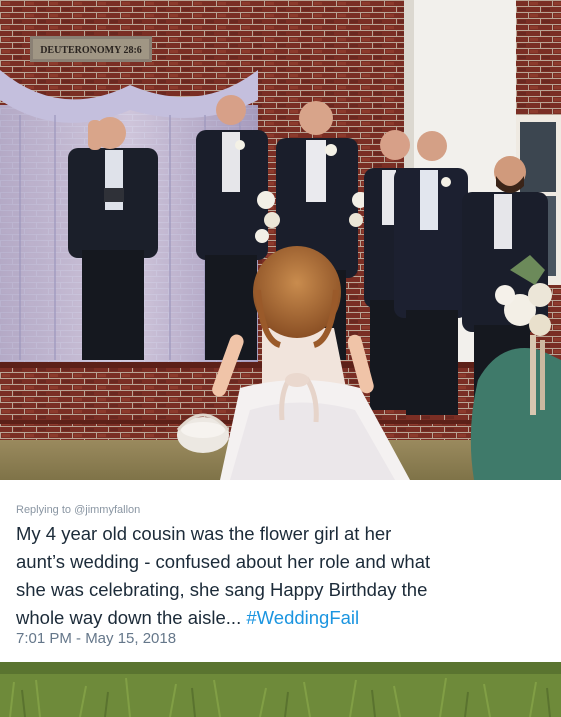 Image resolution: width=561 pixels, height=717 pixels. What do you see at coordinates (45, 510) in the screenshot?
I see `replying-prefix: Replying to` at bounding box center [45, 510].